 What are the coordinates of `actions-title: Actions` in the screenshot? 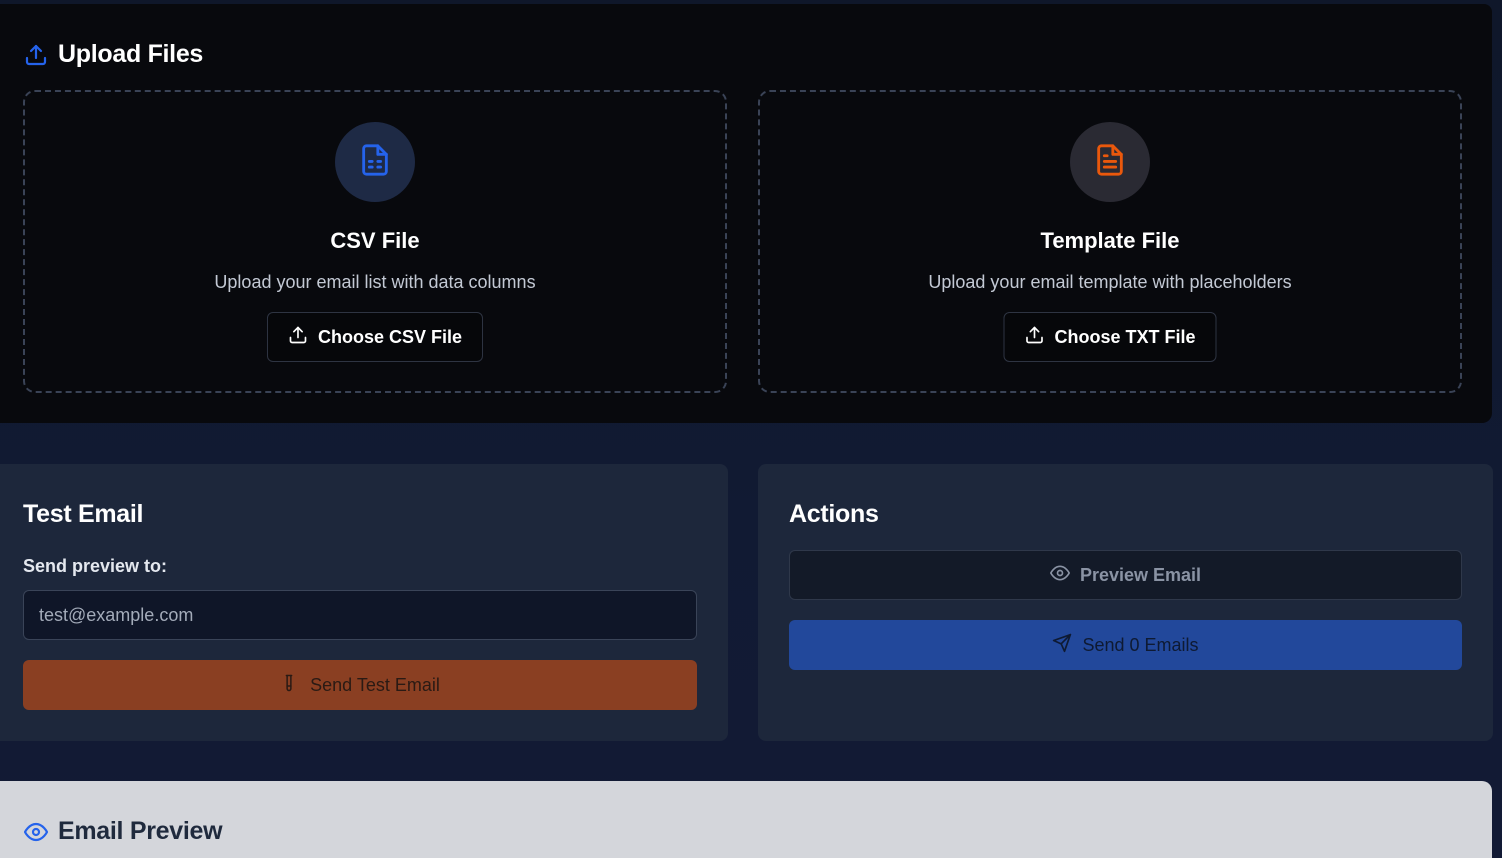 It's located at (834, 514).